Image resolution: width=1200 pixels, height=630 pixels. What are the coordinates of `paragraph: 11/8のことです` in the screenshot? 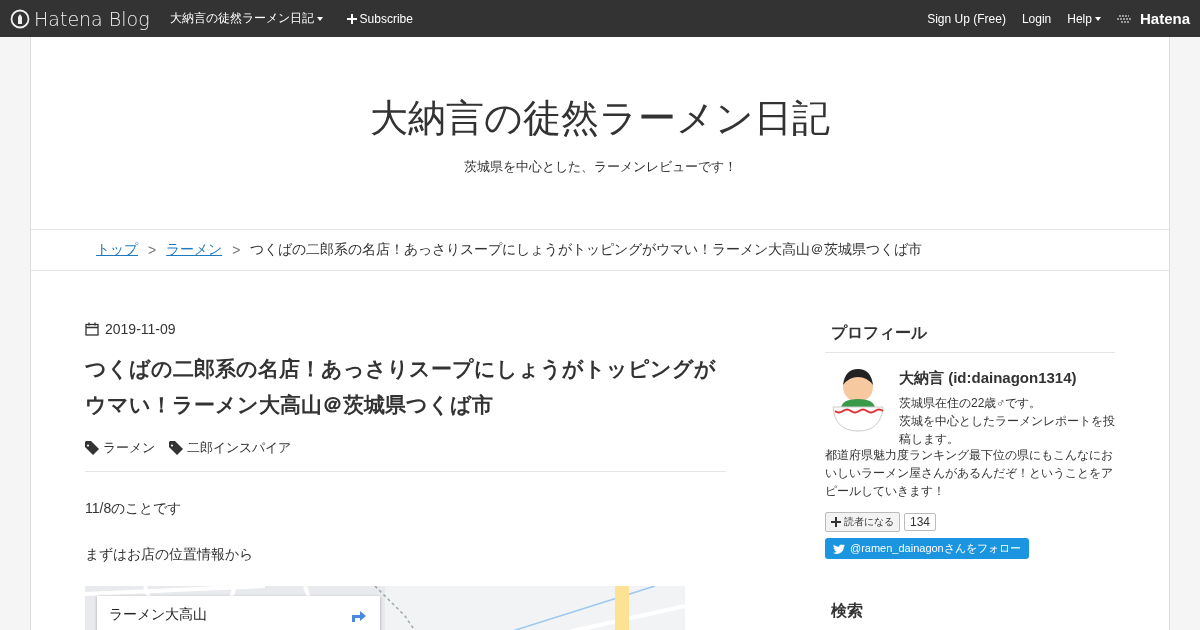 It's located at (134, 509).